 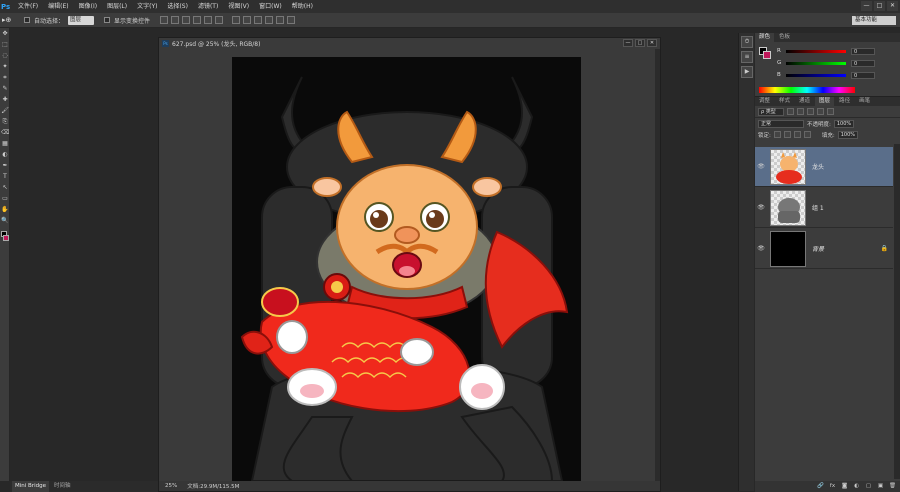 What do you see at coordinates (5, 45) in the screenshot?
I see `marquee-tool-icon: ⬚` at bounding box center [5, 45].